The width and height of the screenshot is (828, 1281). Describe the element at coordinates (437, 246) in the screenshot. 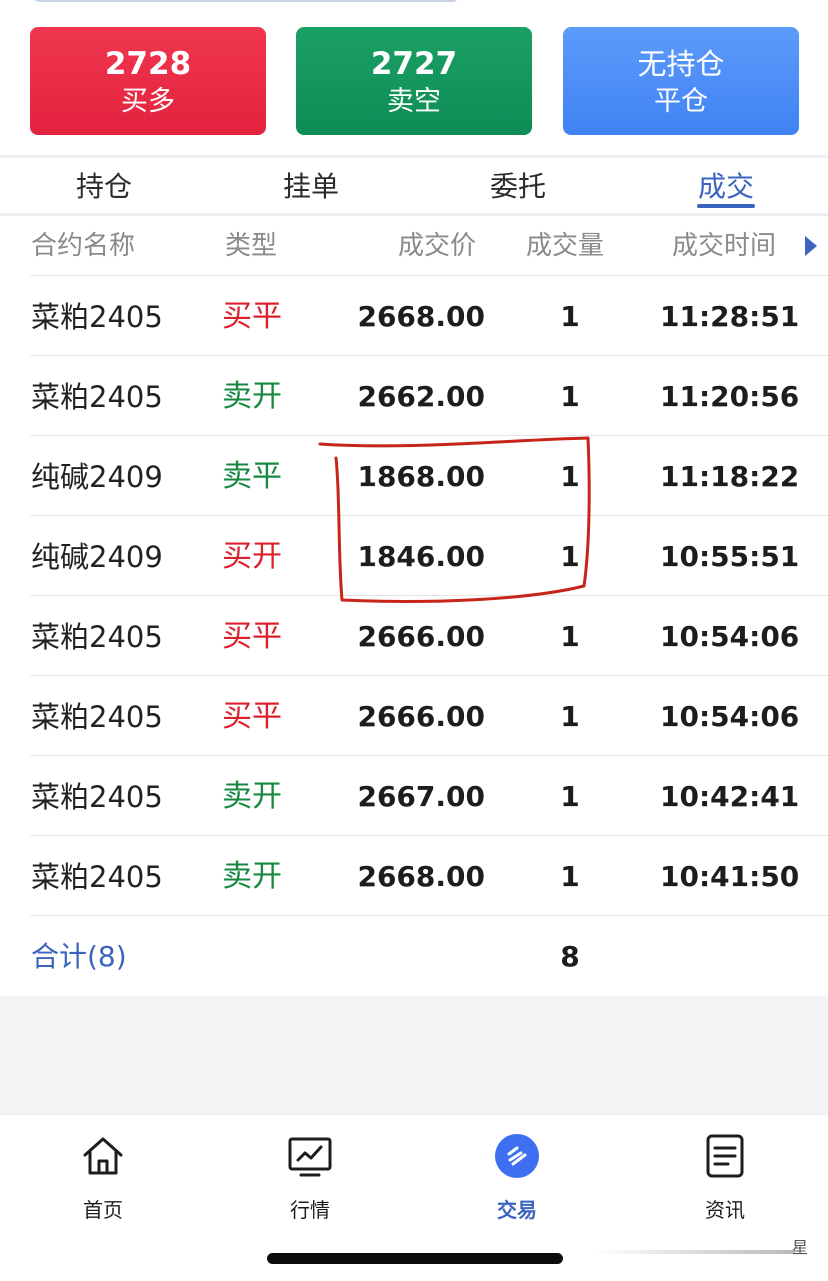

I see `header-price: 成交价` at that location.